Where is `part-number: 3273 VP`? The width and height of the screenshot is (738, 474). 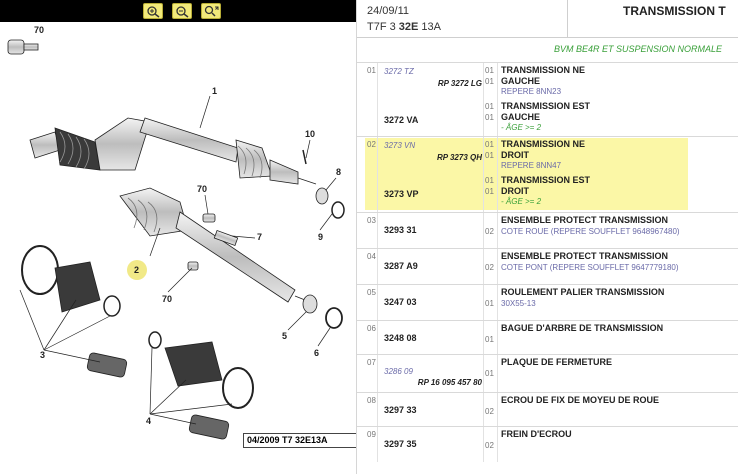
part-number: 3273 VP is located at coordinates (401, 194).